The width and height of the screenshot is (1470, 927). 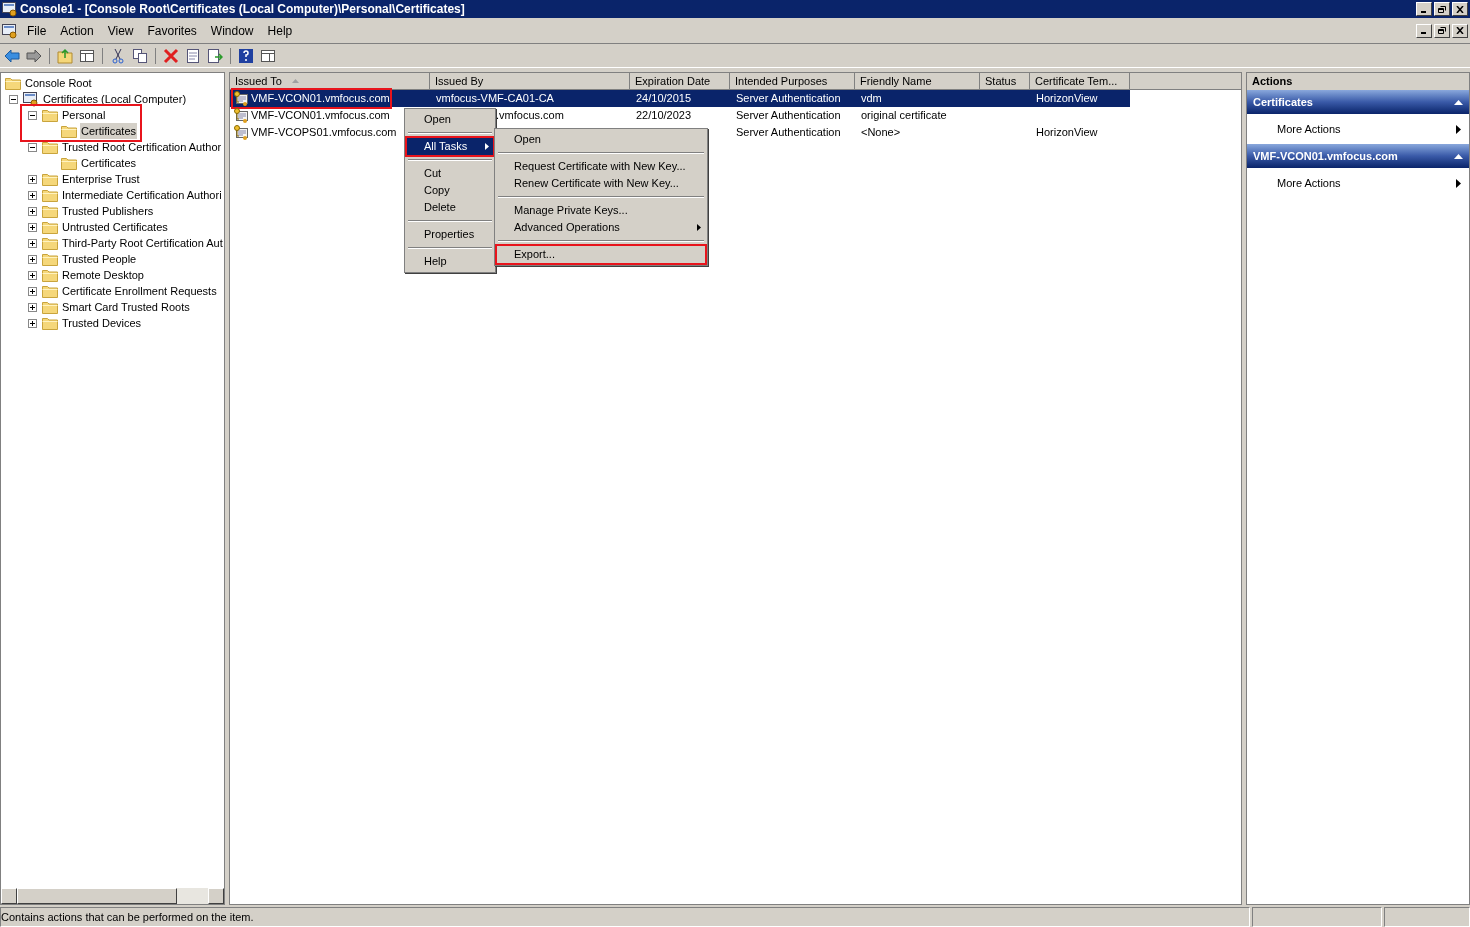 I want to click on menu-bar-item: Favorites, so click(x=172, y=30).